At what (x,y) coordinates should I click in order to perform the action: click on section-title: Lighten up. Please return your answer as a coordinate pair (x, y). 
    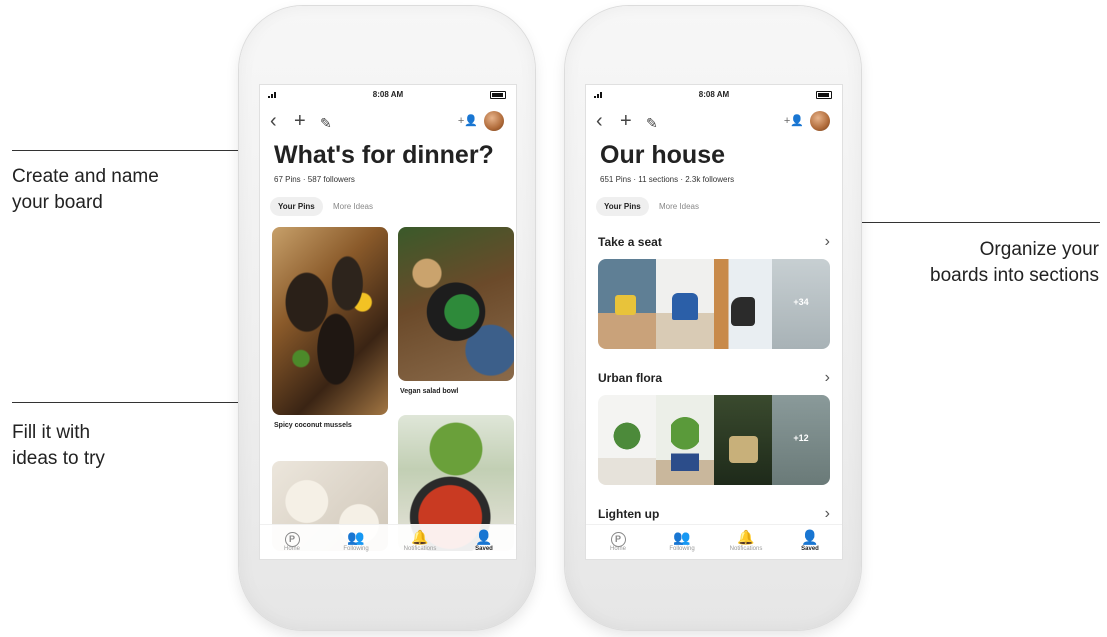
    Looking at the image, I should click on (629, 514).